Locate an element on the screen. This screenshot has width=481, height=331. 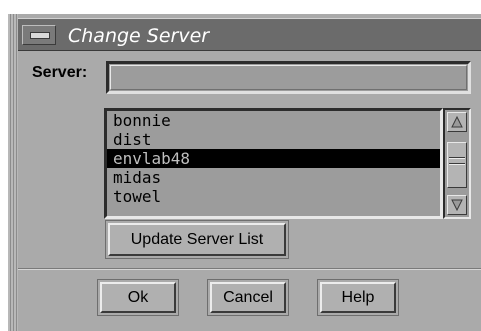
up-arrow-icon is located at coordinates (457, 122).